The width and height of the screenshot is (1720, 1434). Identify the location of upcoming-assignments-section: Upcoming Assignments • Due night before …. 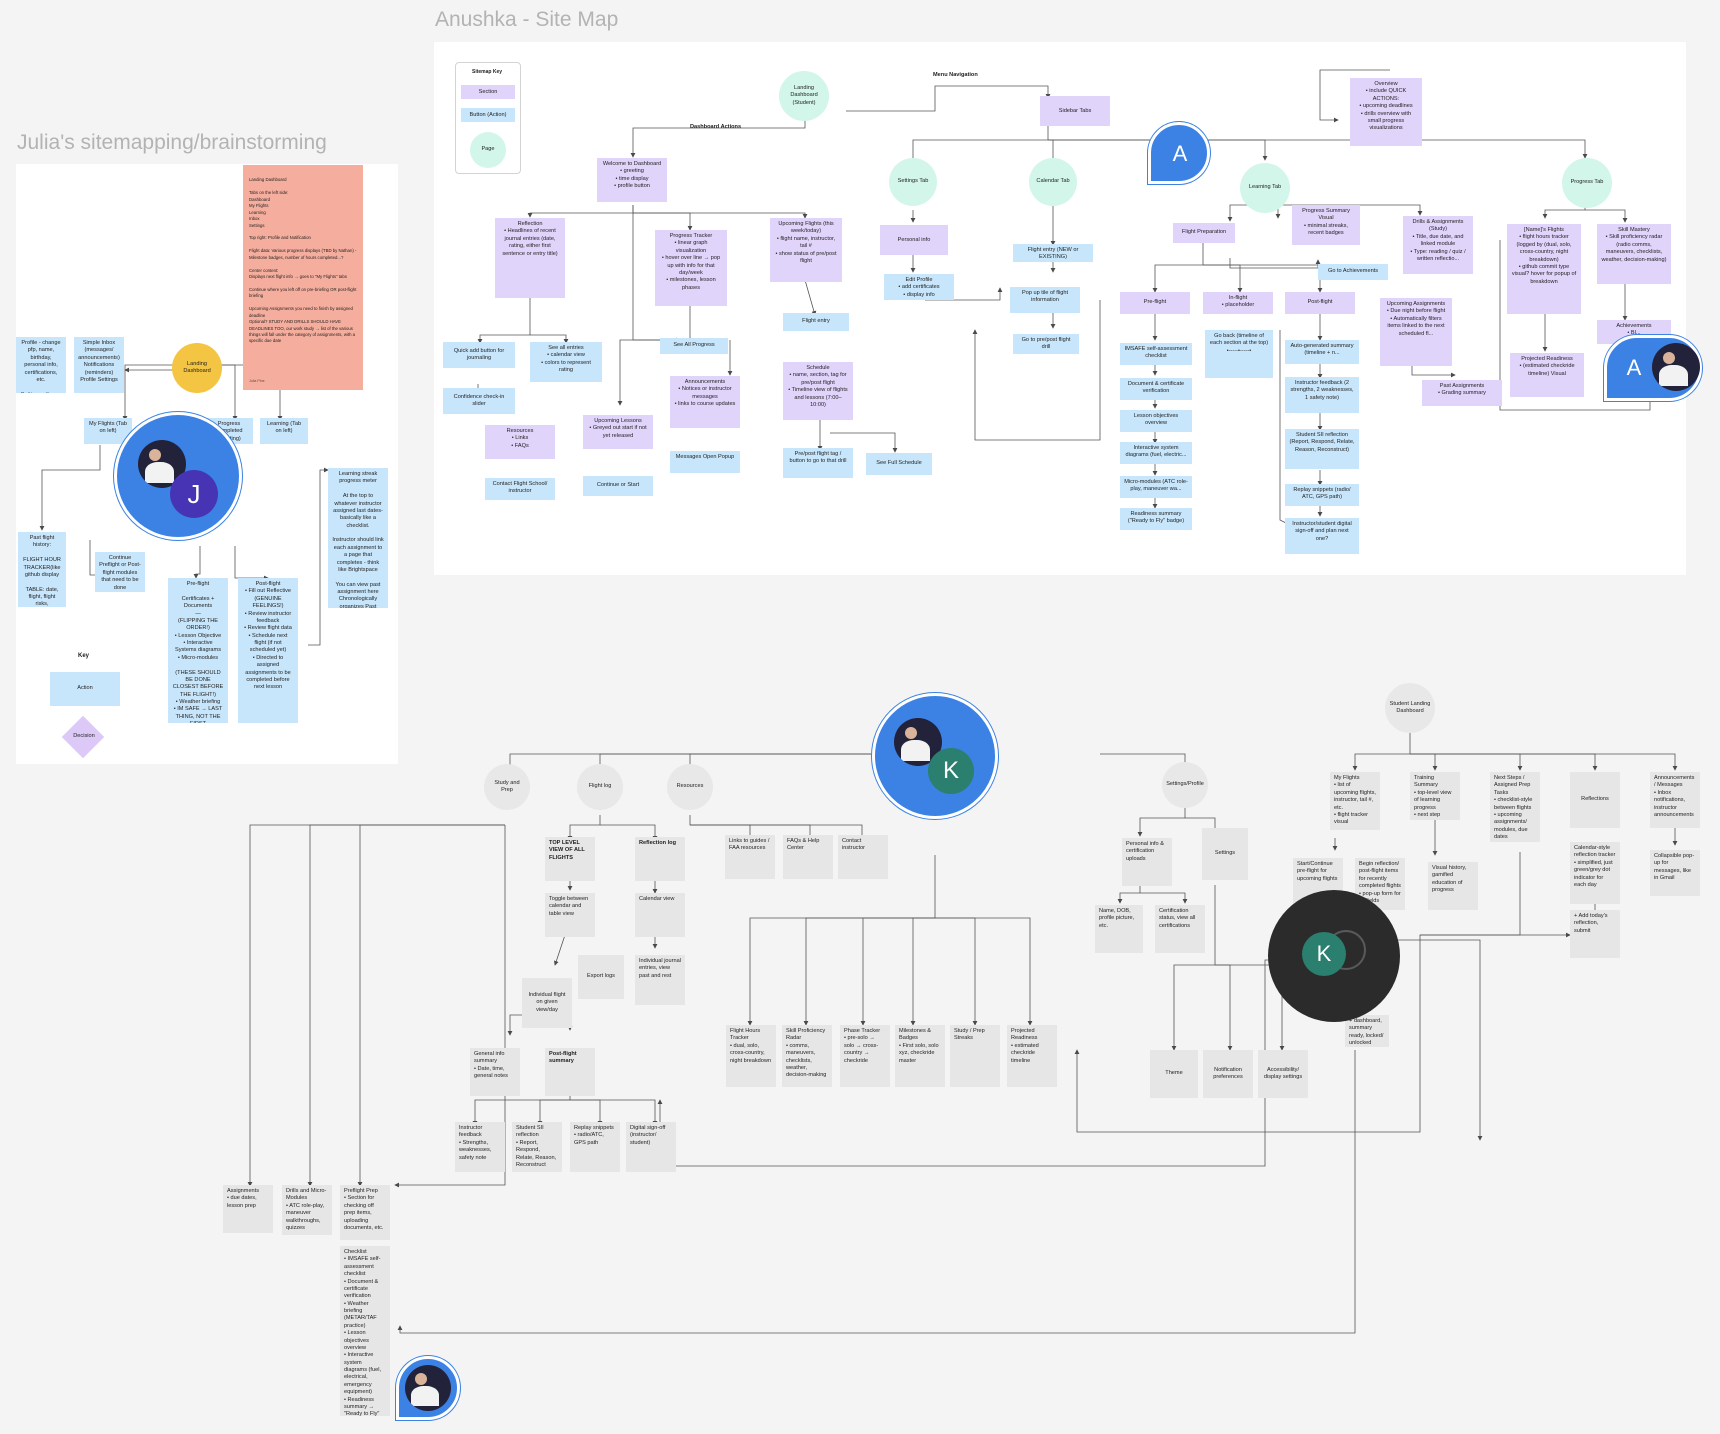
(1416, 332).